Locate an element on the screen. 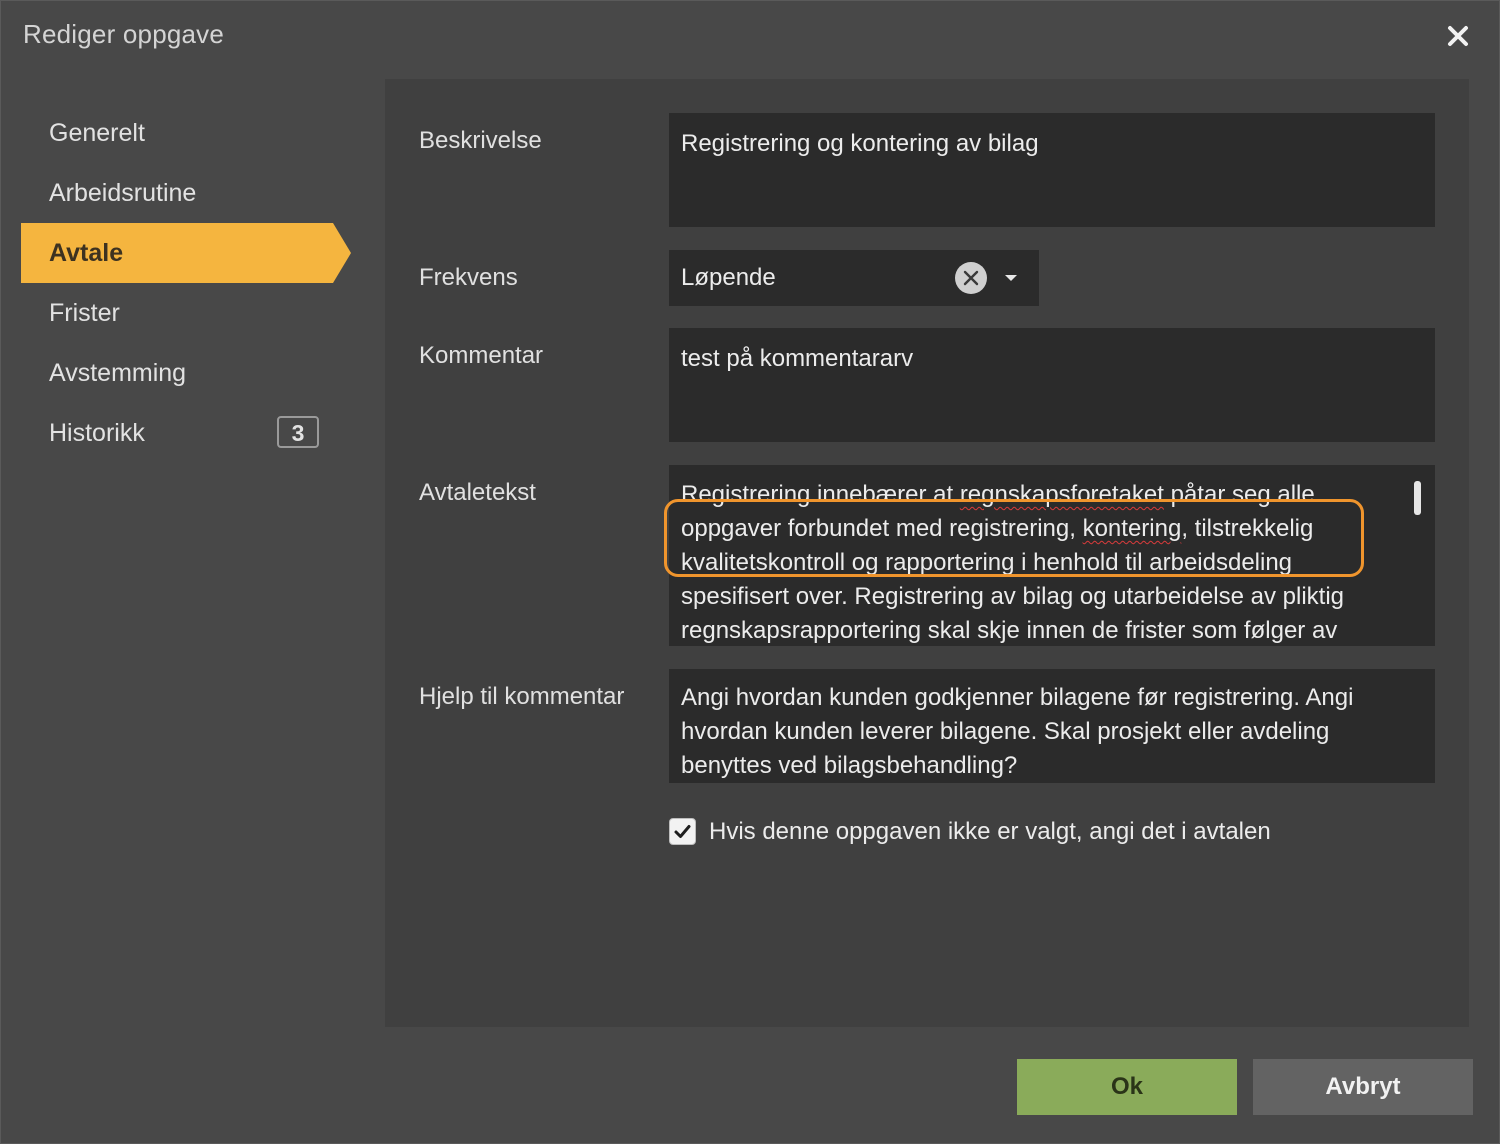 This screenshot has height=1144, width=1500. chevron-down-icon is located at coordinates (1011, 278).